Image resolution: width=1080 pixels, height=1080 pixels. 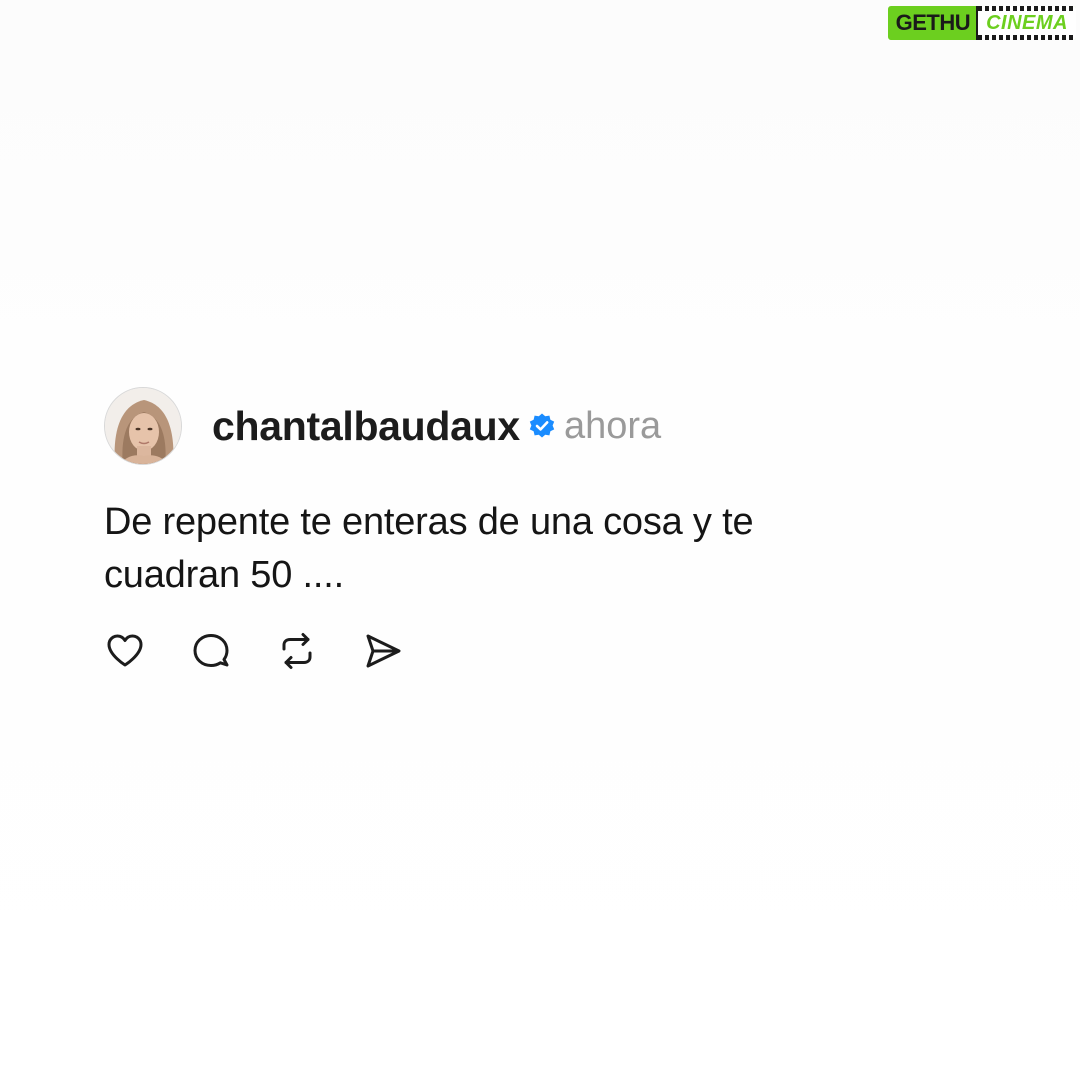 I want to click on like-button, so click(x=125, y=651).